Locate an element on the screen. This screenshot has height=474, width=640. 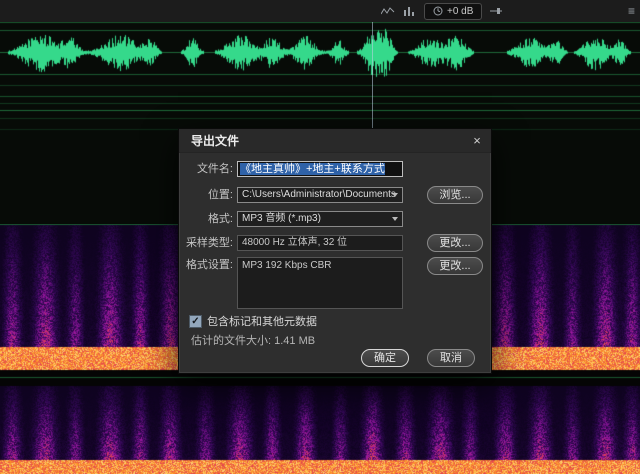
toolbar-group: +0 dB is located at coordinates (442, 11).